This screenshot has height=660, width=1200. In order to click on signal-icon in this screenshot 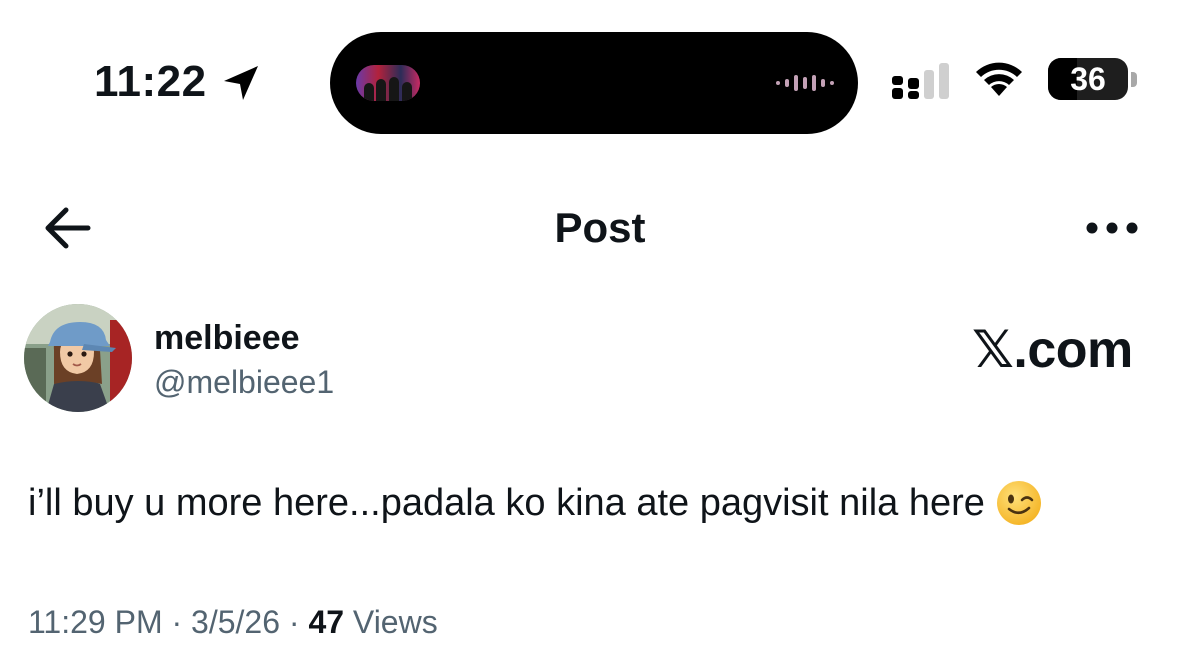, I will do `click(920, 81)`.